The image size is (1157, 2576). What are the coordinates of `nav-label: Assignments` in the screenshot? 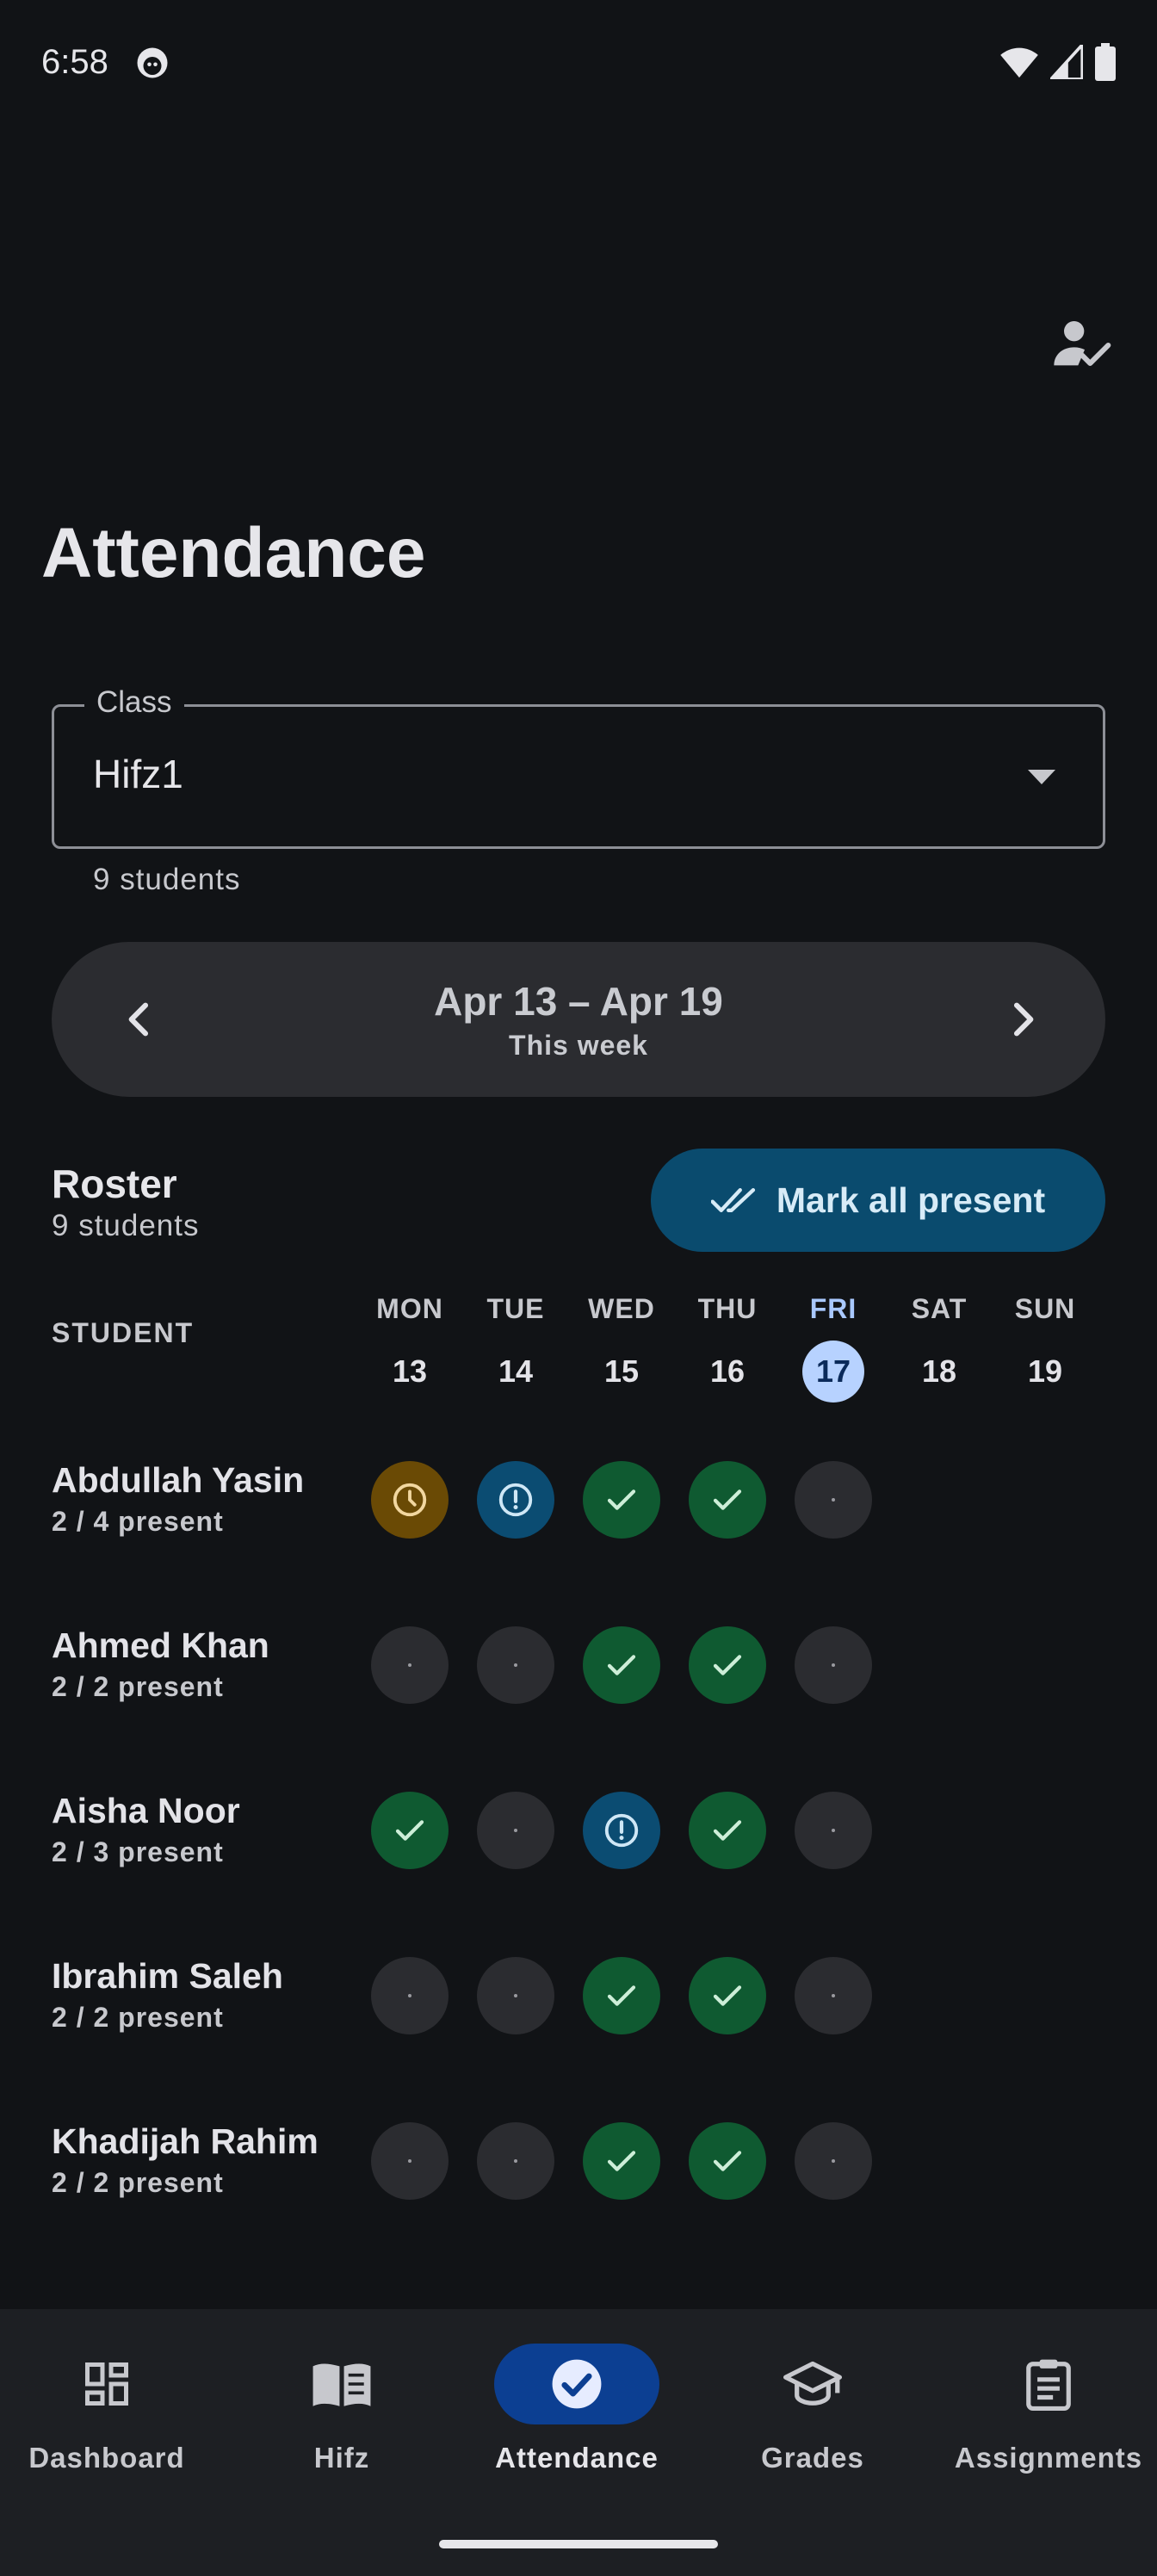 It's located at (1048, 2458).